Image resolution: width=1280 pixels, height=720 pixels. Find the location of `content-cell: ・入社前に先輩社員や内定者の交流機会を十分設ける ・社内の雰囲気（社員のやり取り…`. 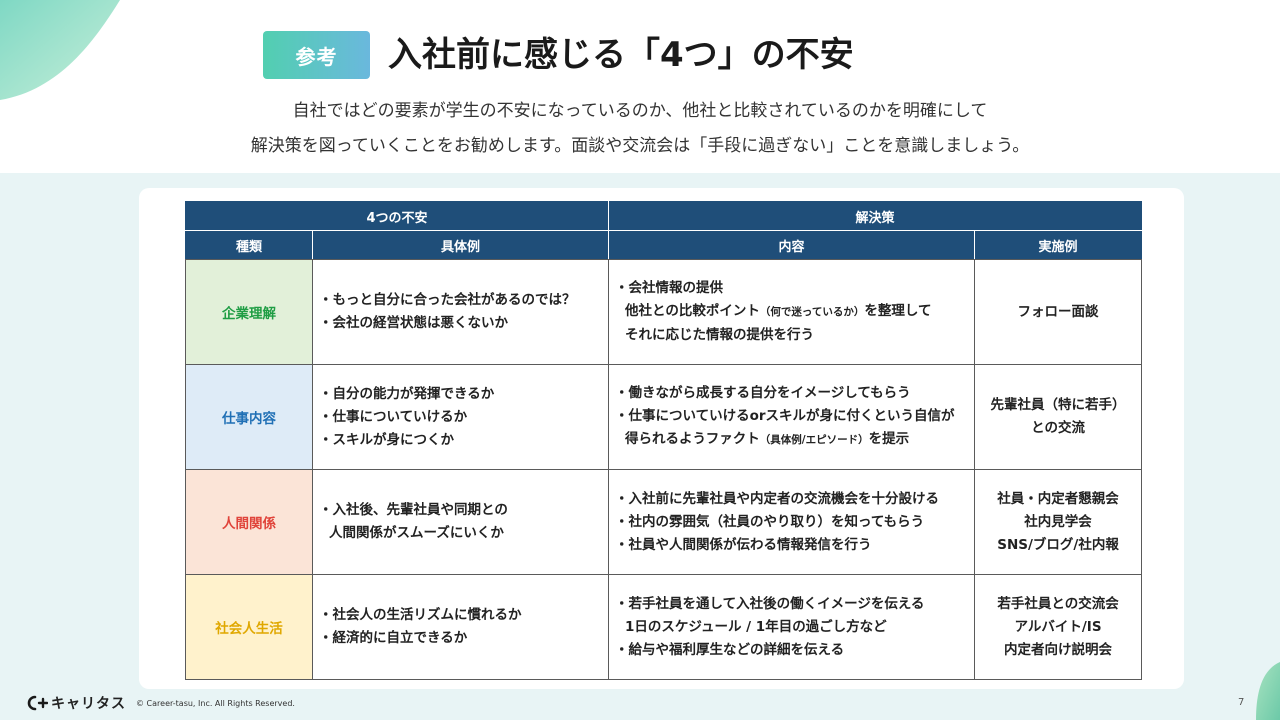

content-cell: ・入社前に先輩社員や内定者の交流機会を十分設ける ・社内の雰囲気（社員のやり取り… is located at coordinates (792, 522).